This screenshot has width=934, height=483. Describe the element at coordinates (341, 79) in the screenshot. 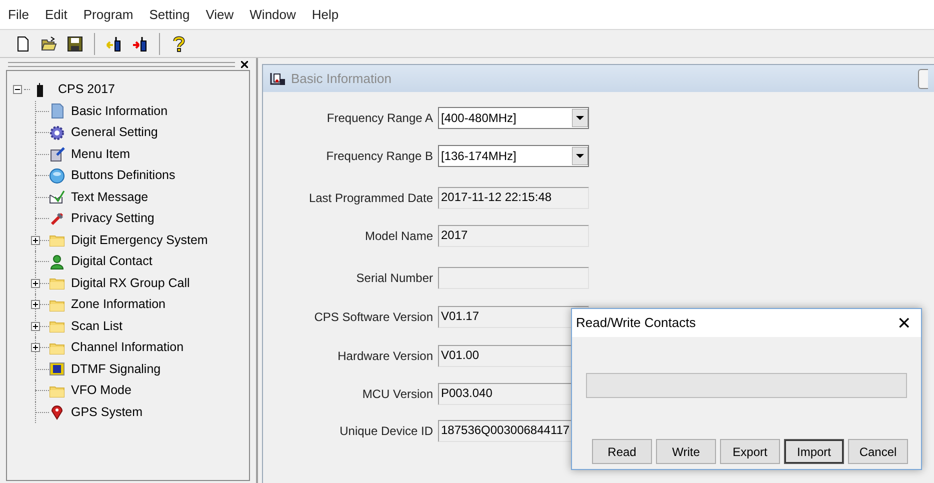

I see `panel-title: Basic Information` at that location.